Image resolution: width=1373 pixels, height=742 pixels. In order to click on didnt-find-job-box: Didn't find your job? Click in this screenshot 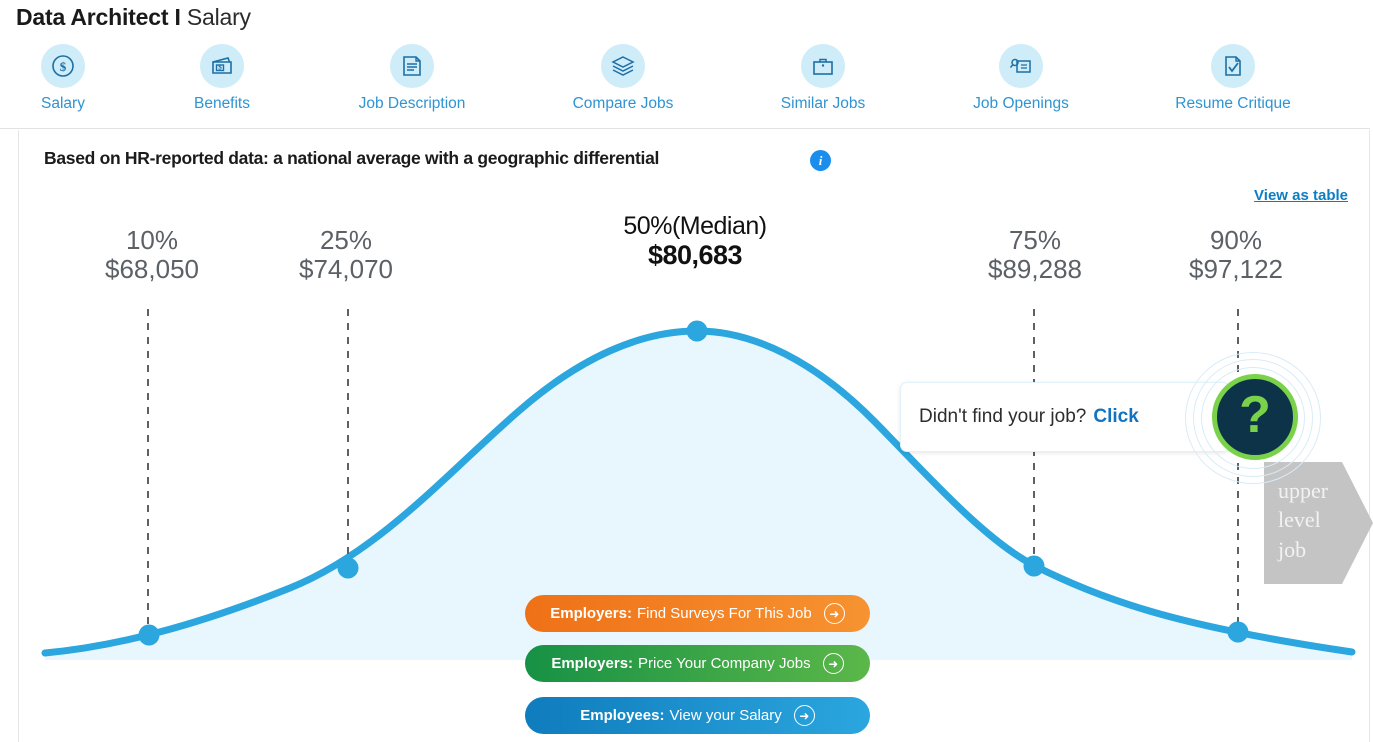, I will do `click(1065, 417)`.